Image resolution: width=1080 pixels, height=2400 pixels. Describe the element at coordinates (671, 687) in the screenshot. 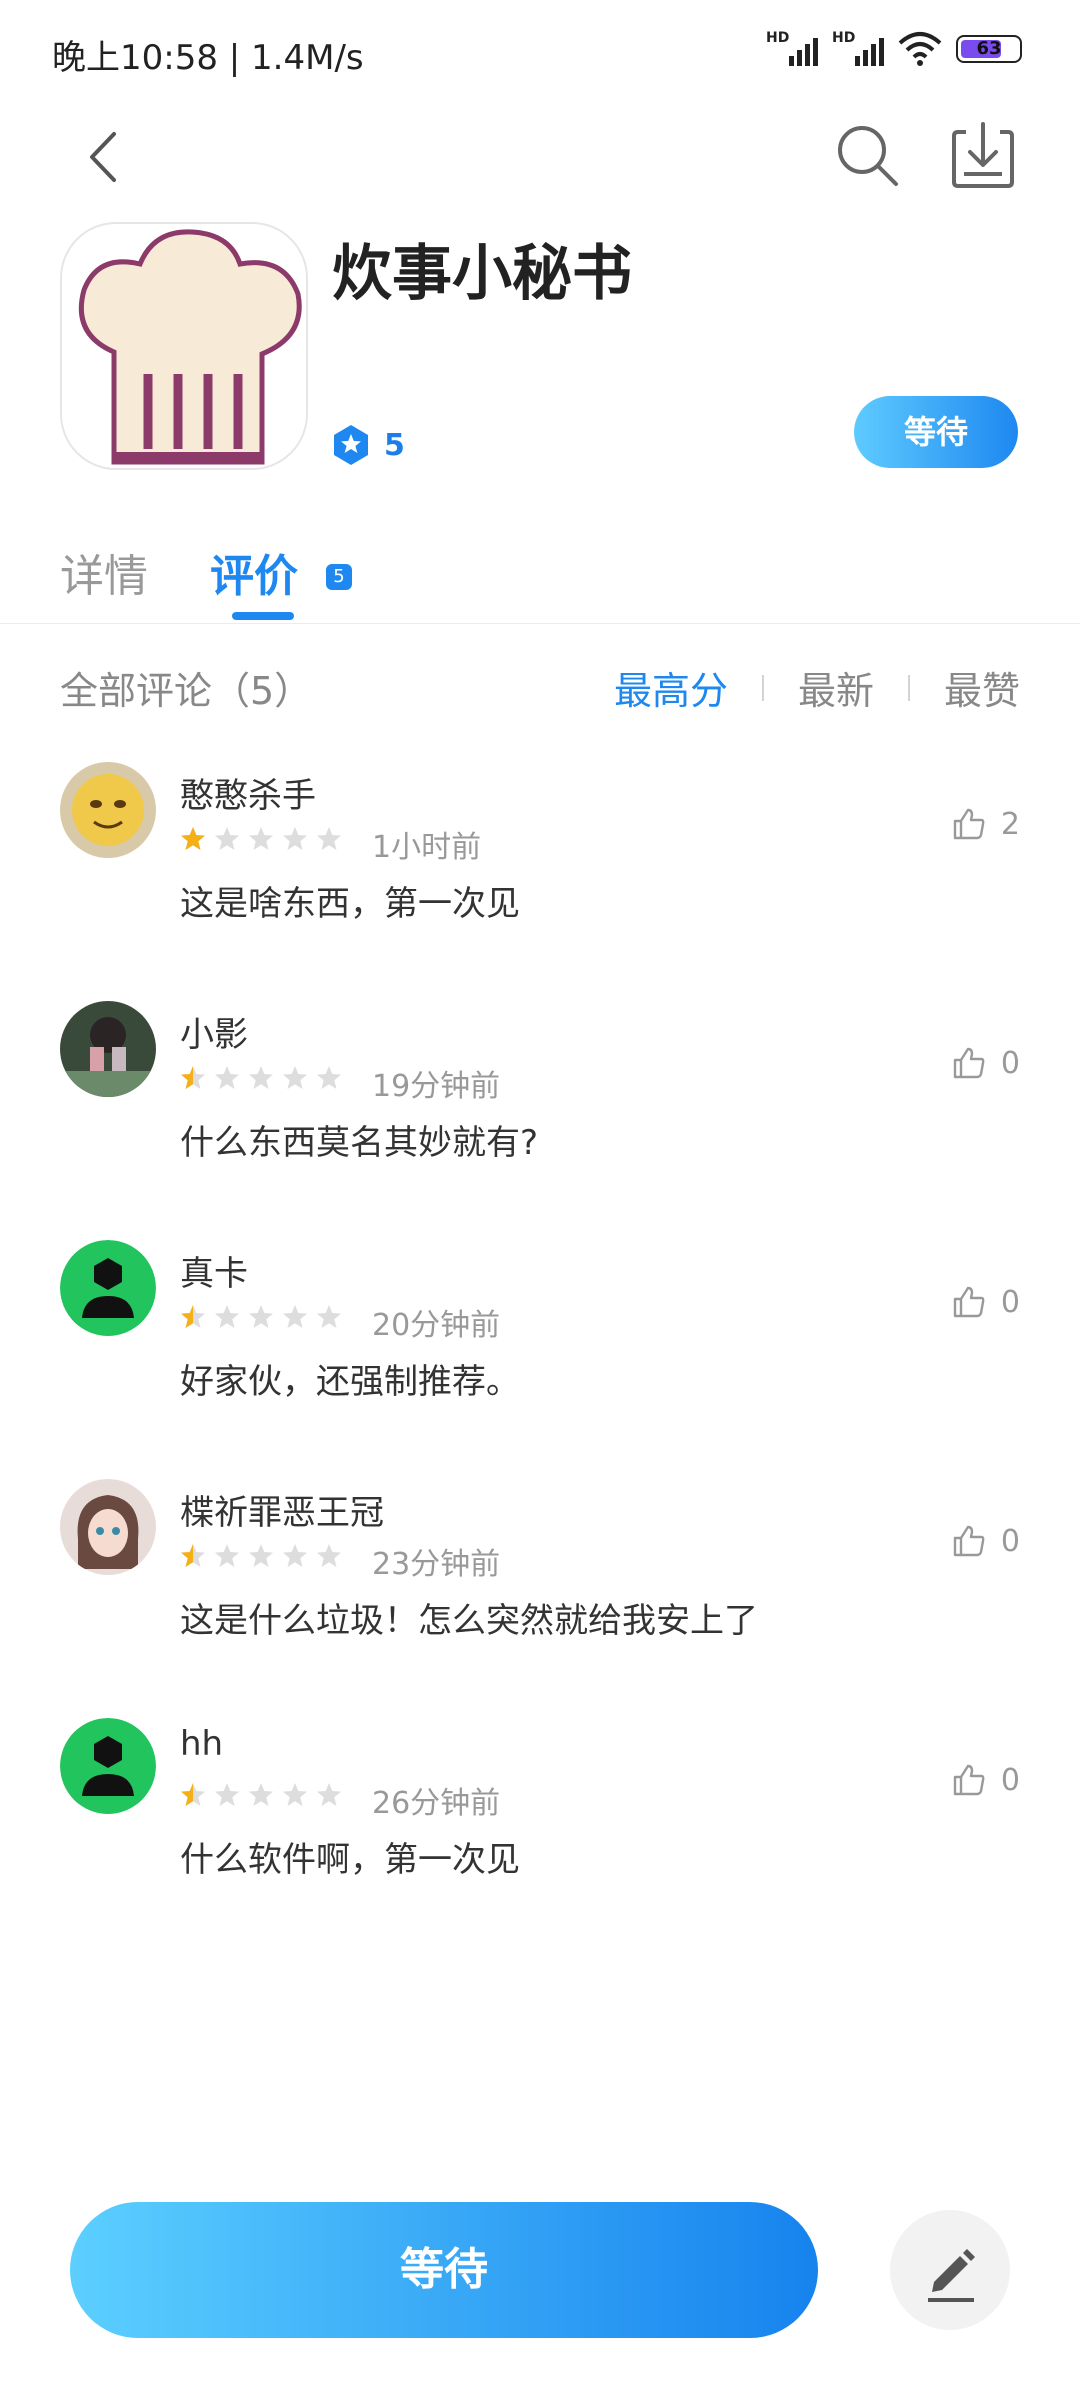

I see `sort-highest: 最高分` at that location.